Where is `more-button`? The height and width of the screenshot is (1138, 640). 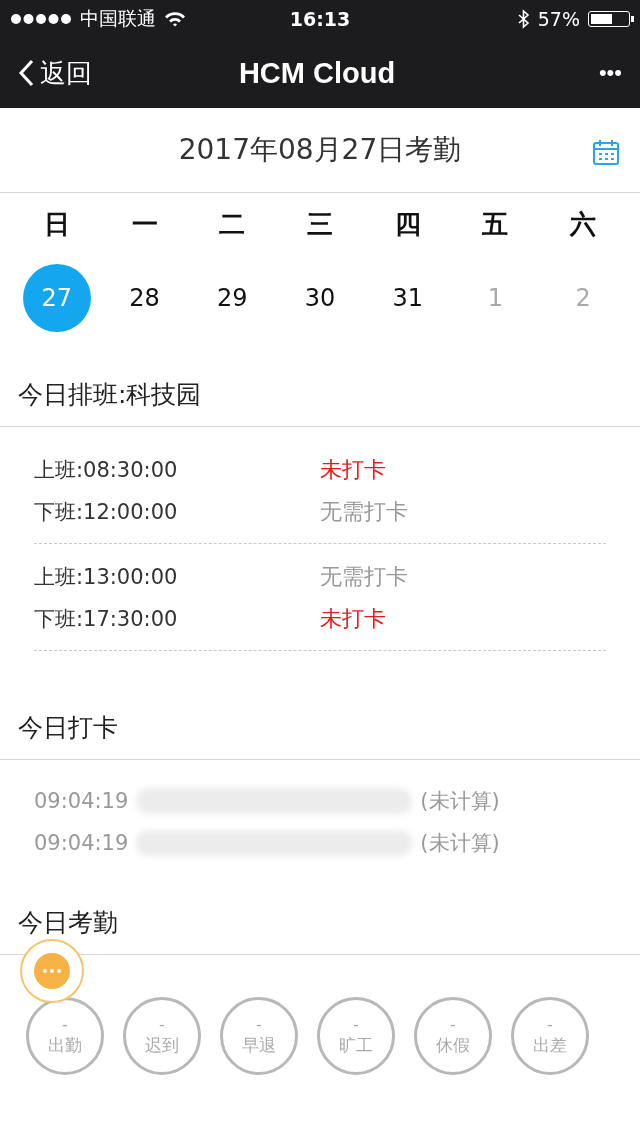
more-button is located at coordinates (52, 971).